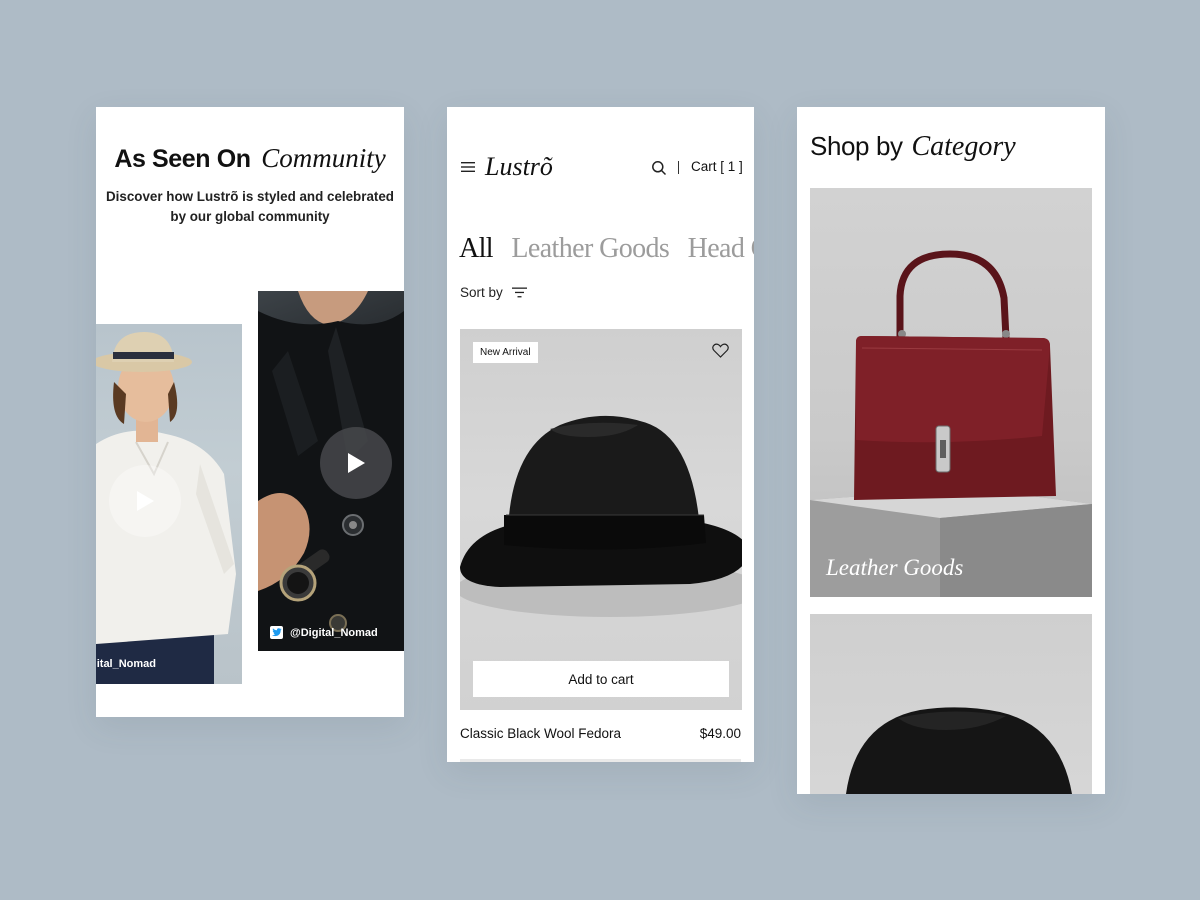 The width and height of the screenshot is (1200, 900). Describe the element at coordinates (951, 423) in the screenshot. I see `handbag-photo` at that location.